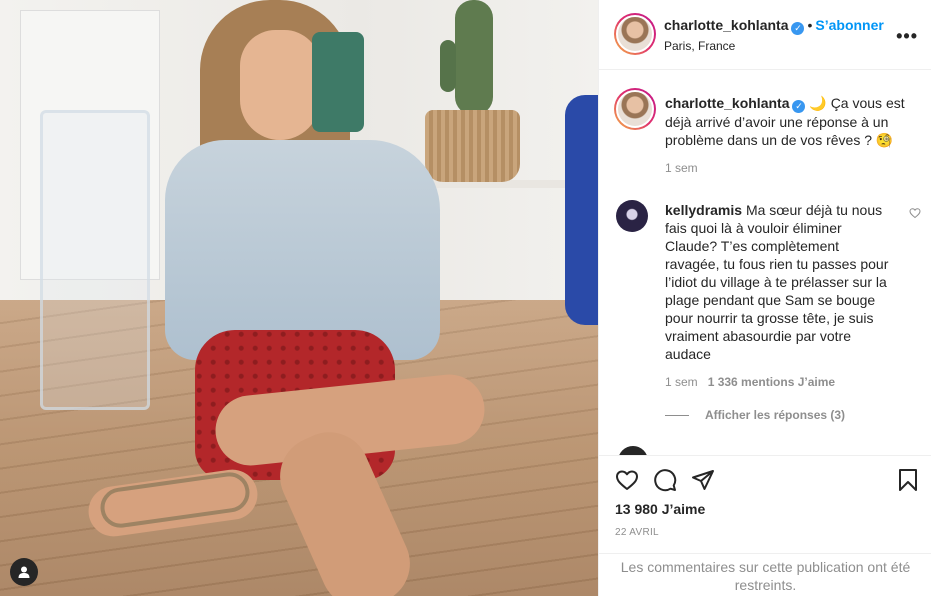  I want to click on comment-avatar, so click(632, 216).